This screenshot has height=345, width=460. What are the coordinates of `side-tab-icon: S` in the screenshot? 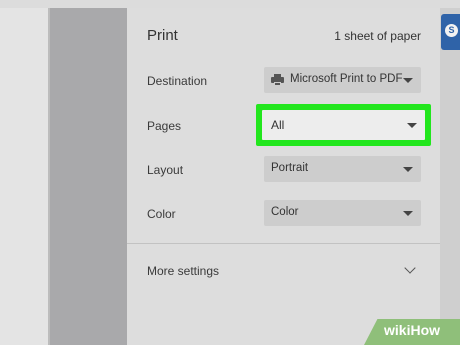 It's located at (451, 30).